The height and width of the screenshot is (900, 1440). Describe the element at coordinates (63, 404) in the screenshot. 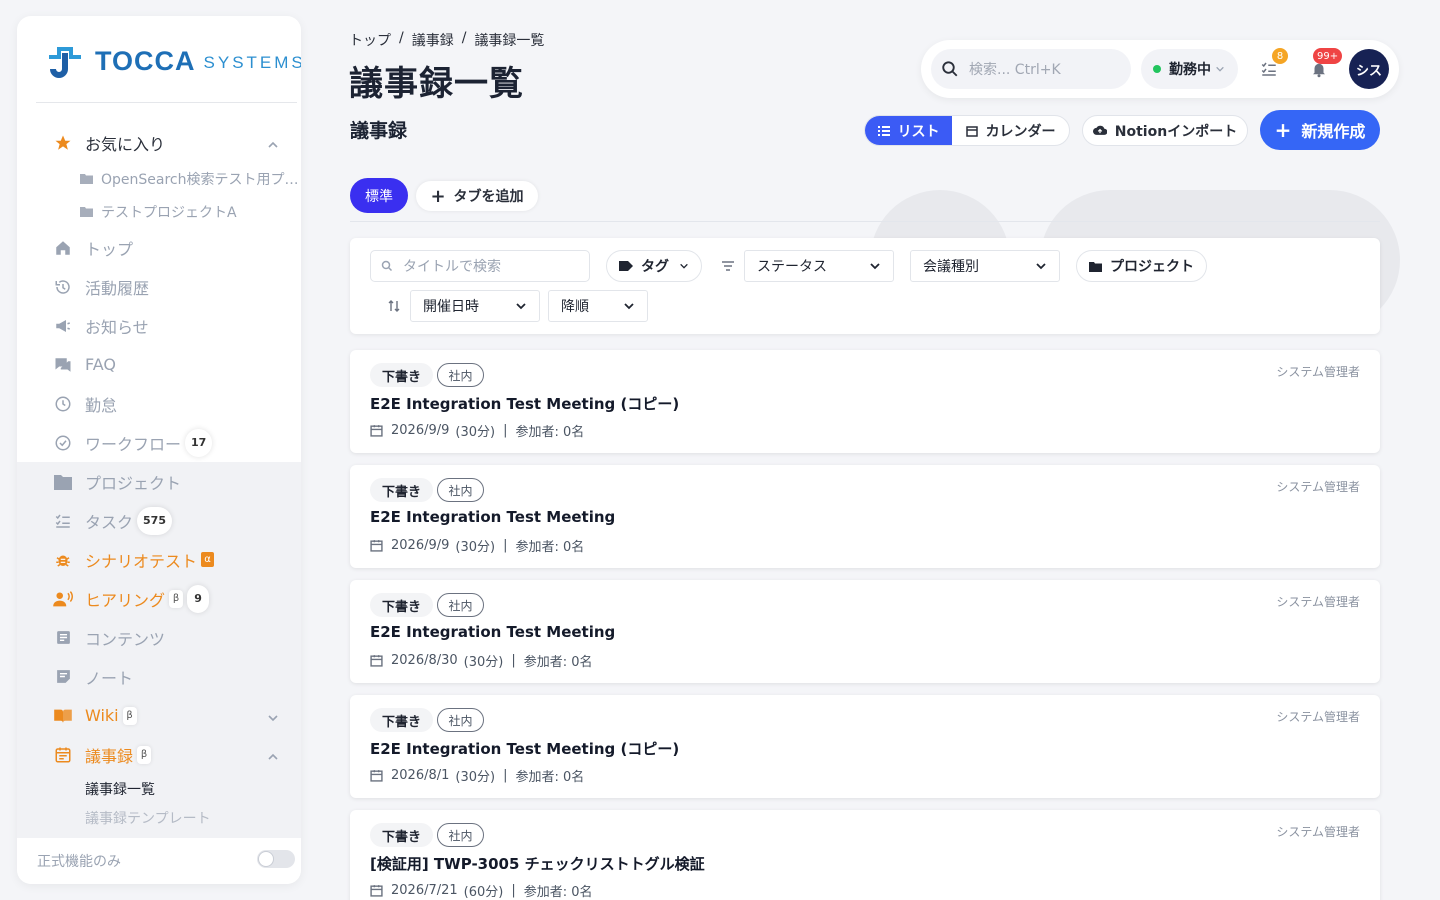

I see `clock-icon` at that location.